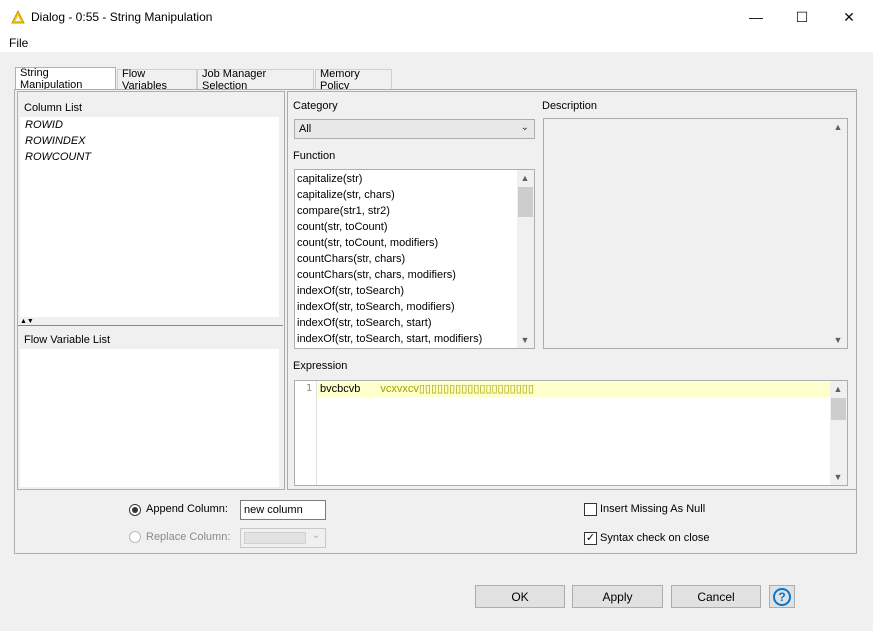 This screenshot has width=873, height=631. What do you see at coordinates (414, 129) in the screenshot?
I see `category-select: All ⌄` at bounding box center [414, 129].